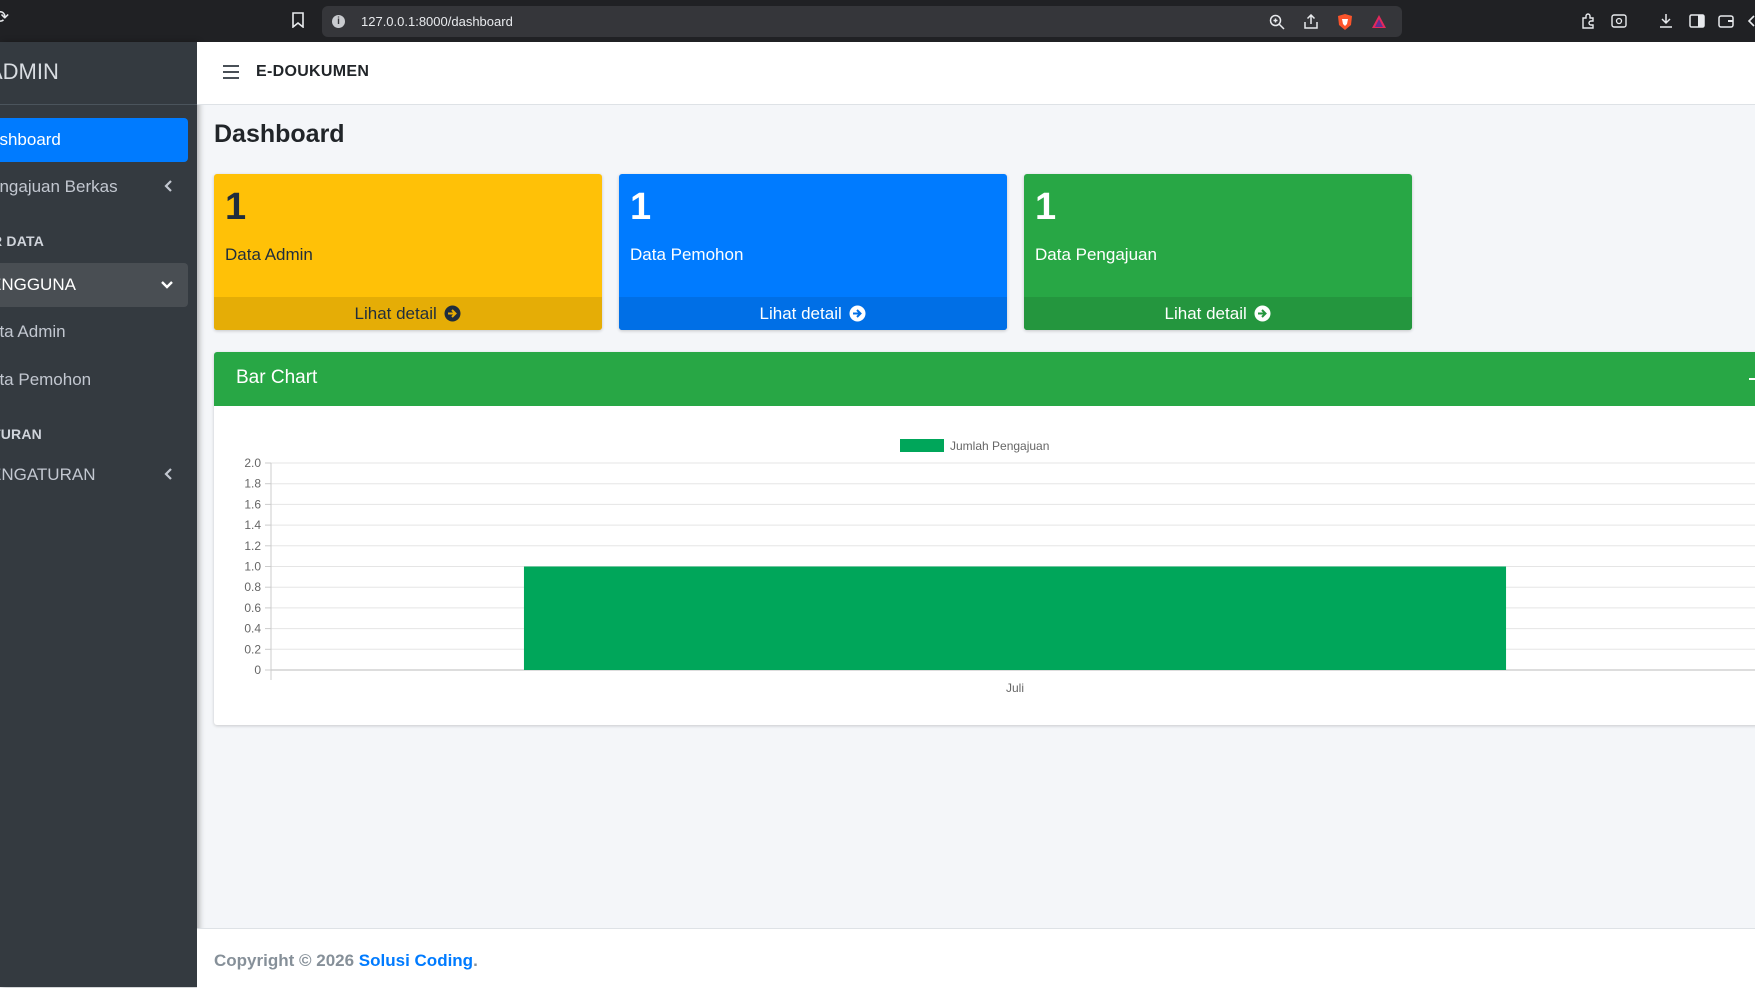 This screenshot has height=988, width=1755. Describe the element at coordinates (94, 380) in the screenshot. I see `sidebar-item-data-pemohon: ata Pemohon` at that location.